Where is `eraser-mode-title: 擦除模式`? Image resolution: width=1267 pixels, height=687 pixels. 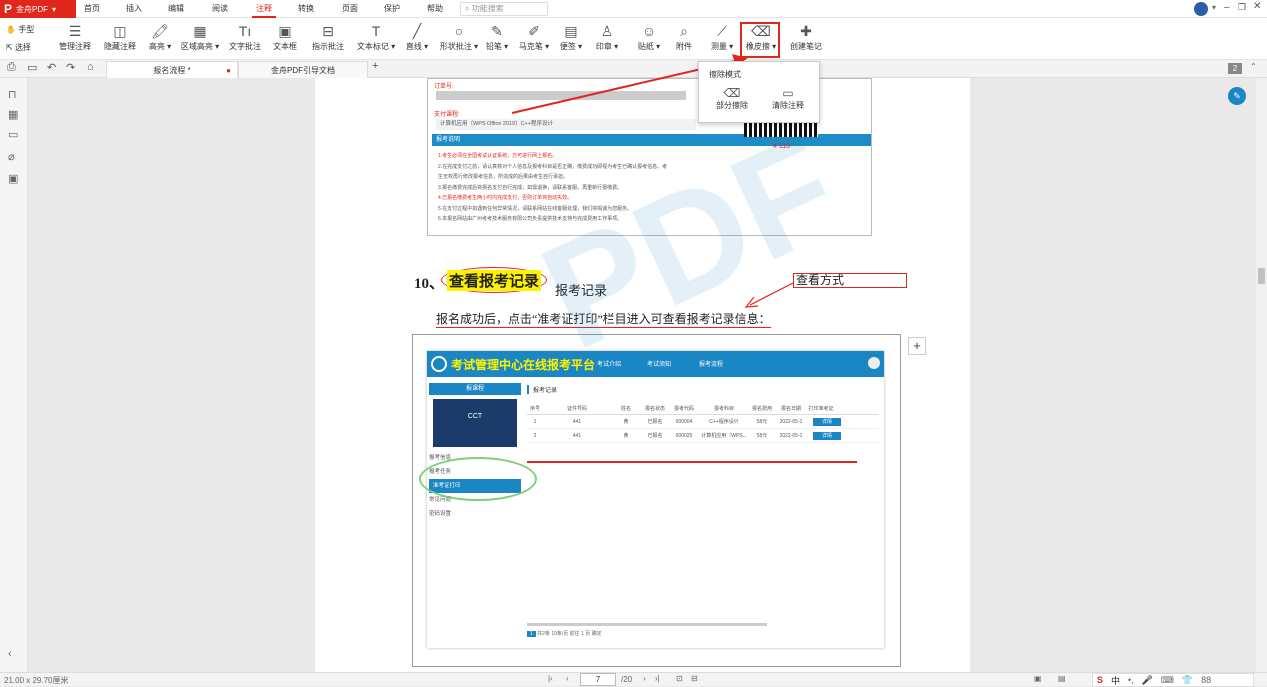 eraser-mode-title: 擦除模式 is located at coordinates (725, 74).